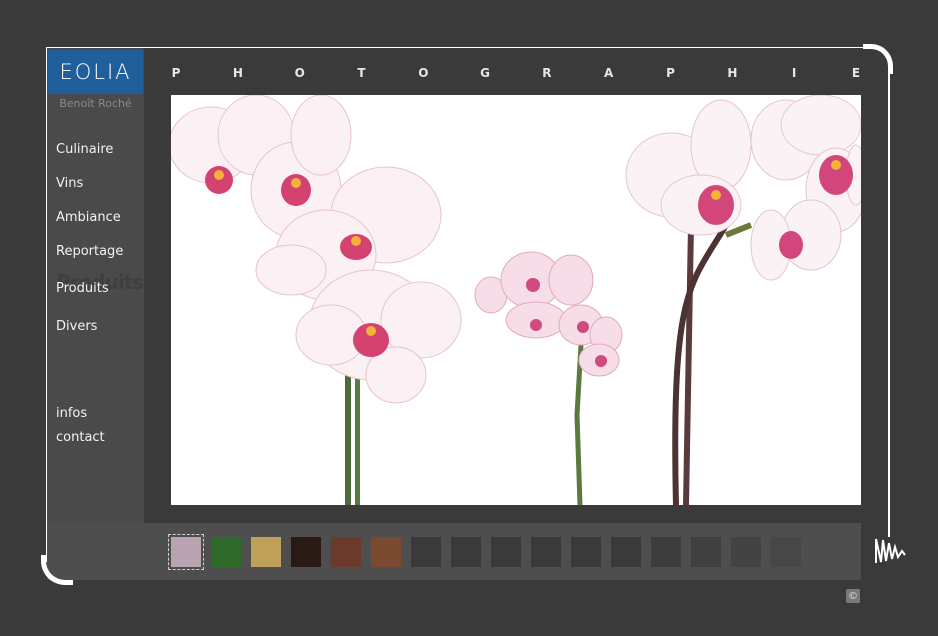 The width and height of the screenshot is (938, 636). What do you see at coordinates (46, 304) in the screenshot?
I see `frame-left-line` at bounding box center [46, 304].